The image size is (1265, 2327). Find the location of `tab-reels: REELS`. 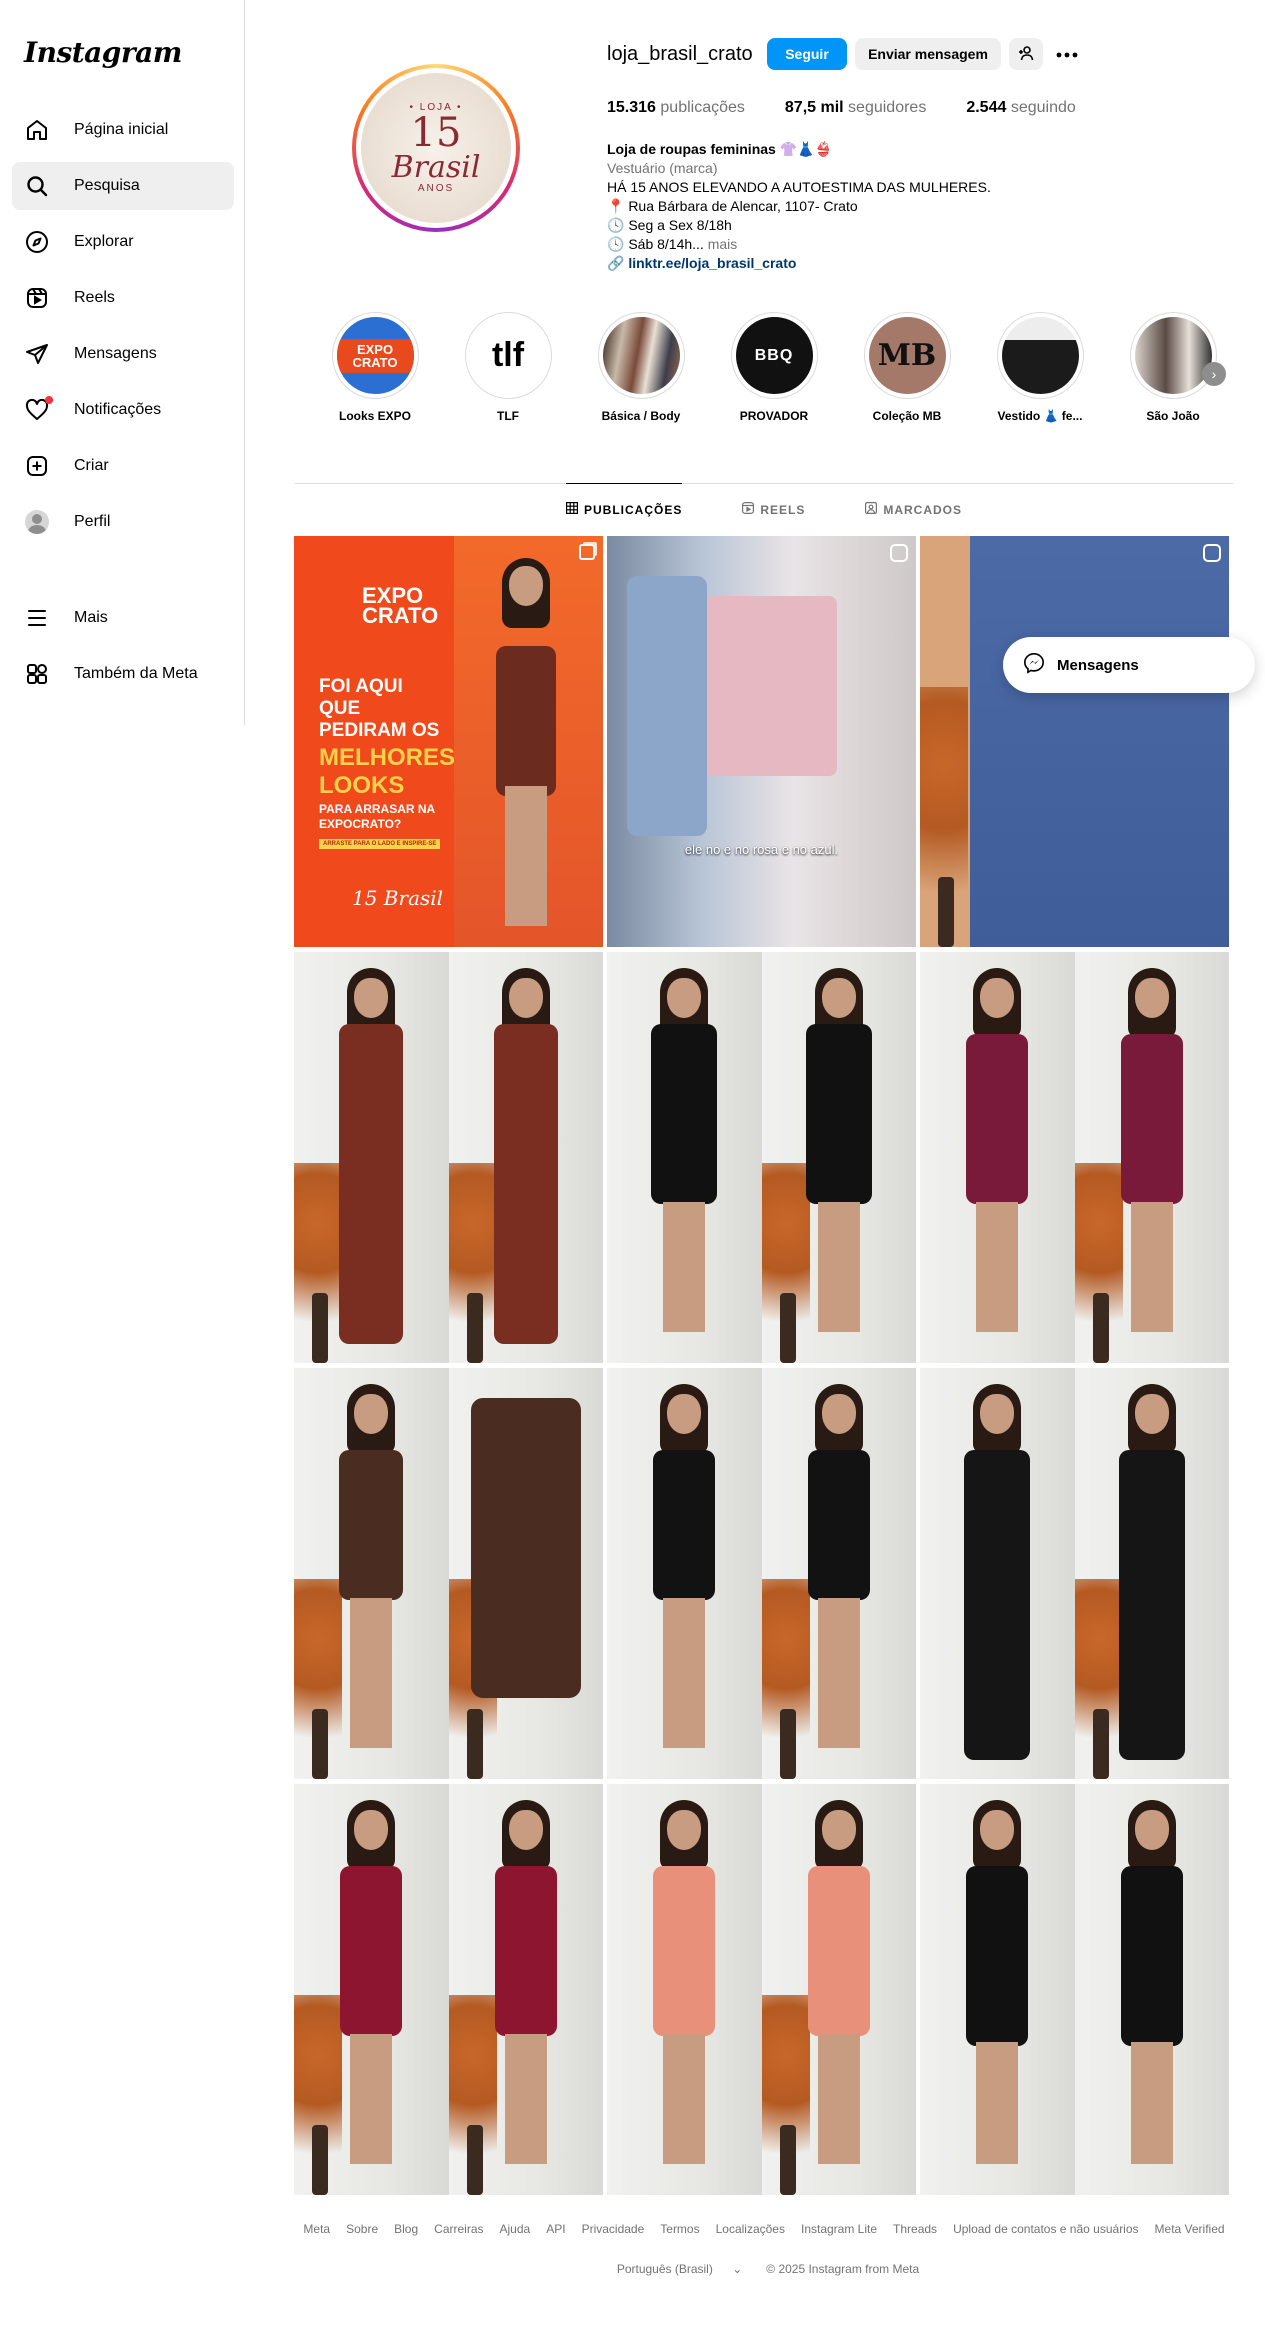

tab-reels: REELS is located at coordinates (773, 509).